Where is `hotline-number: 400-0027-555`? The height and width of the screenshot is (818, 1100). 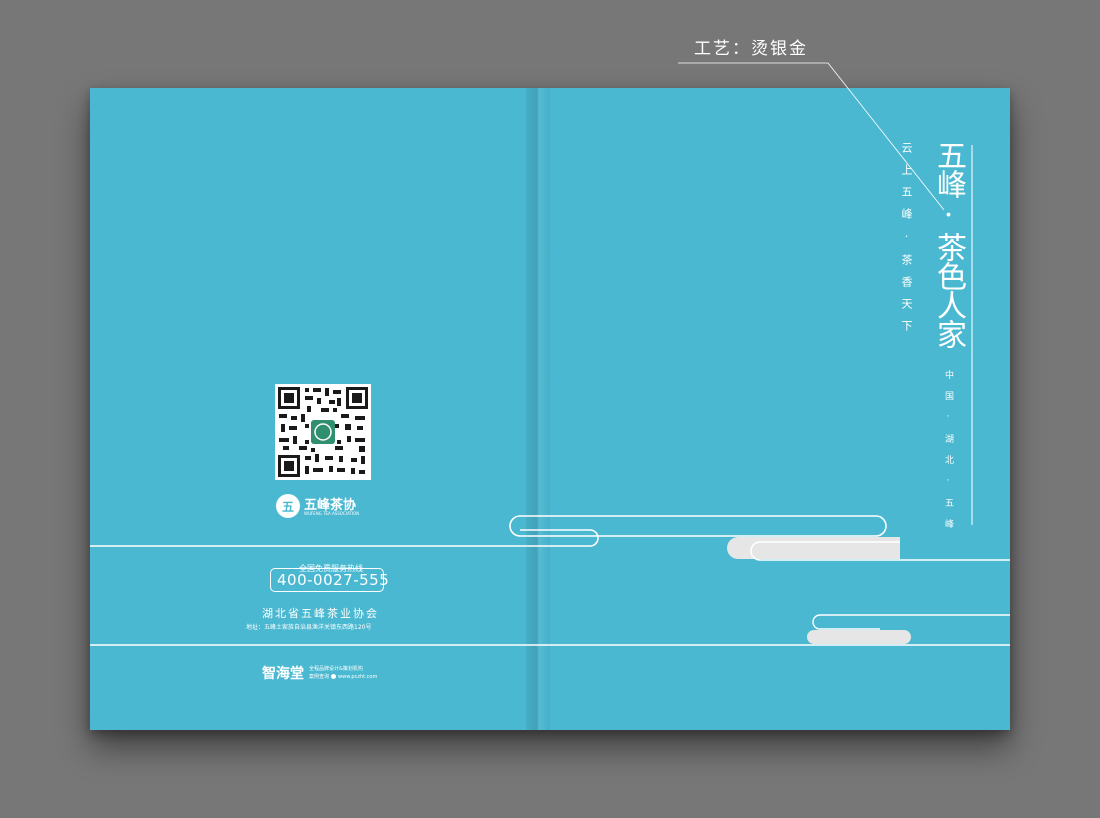
hotline-number: 400-0027-555 is located at coordinates (333, 580).